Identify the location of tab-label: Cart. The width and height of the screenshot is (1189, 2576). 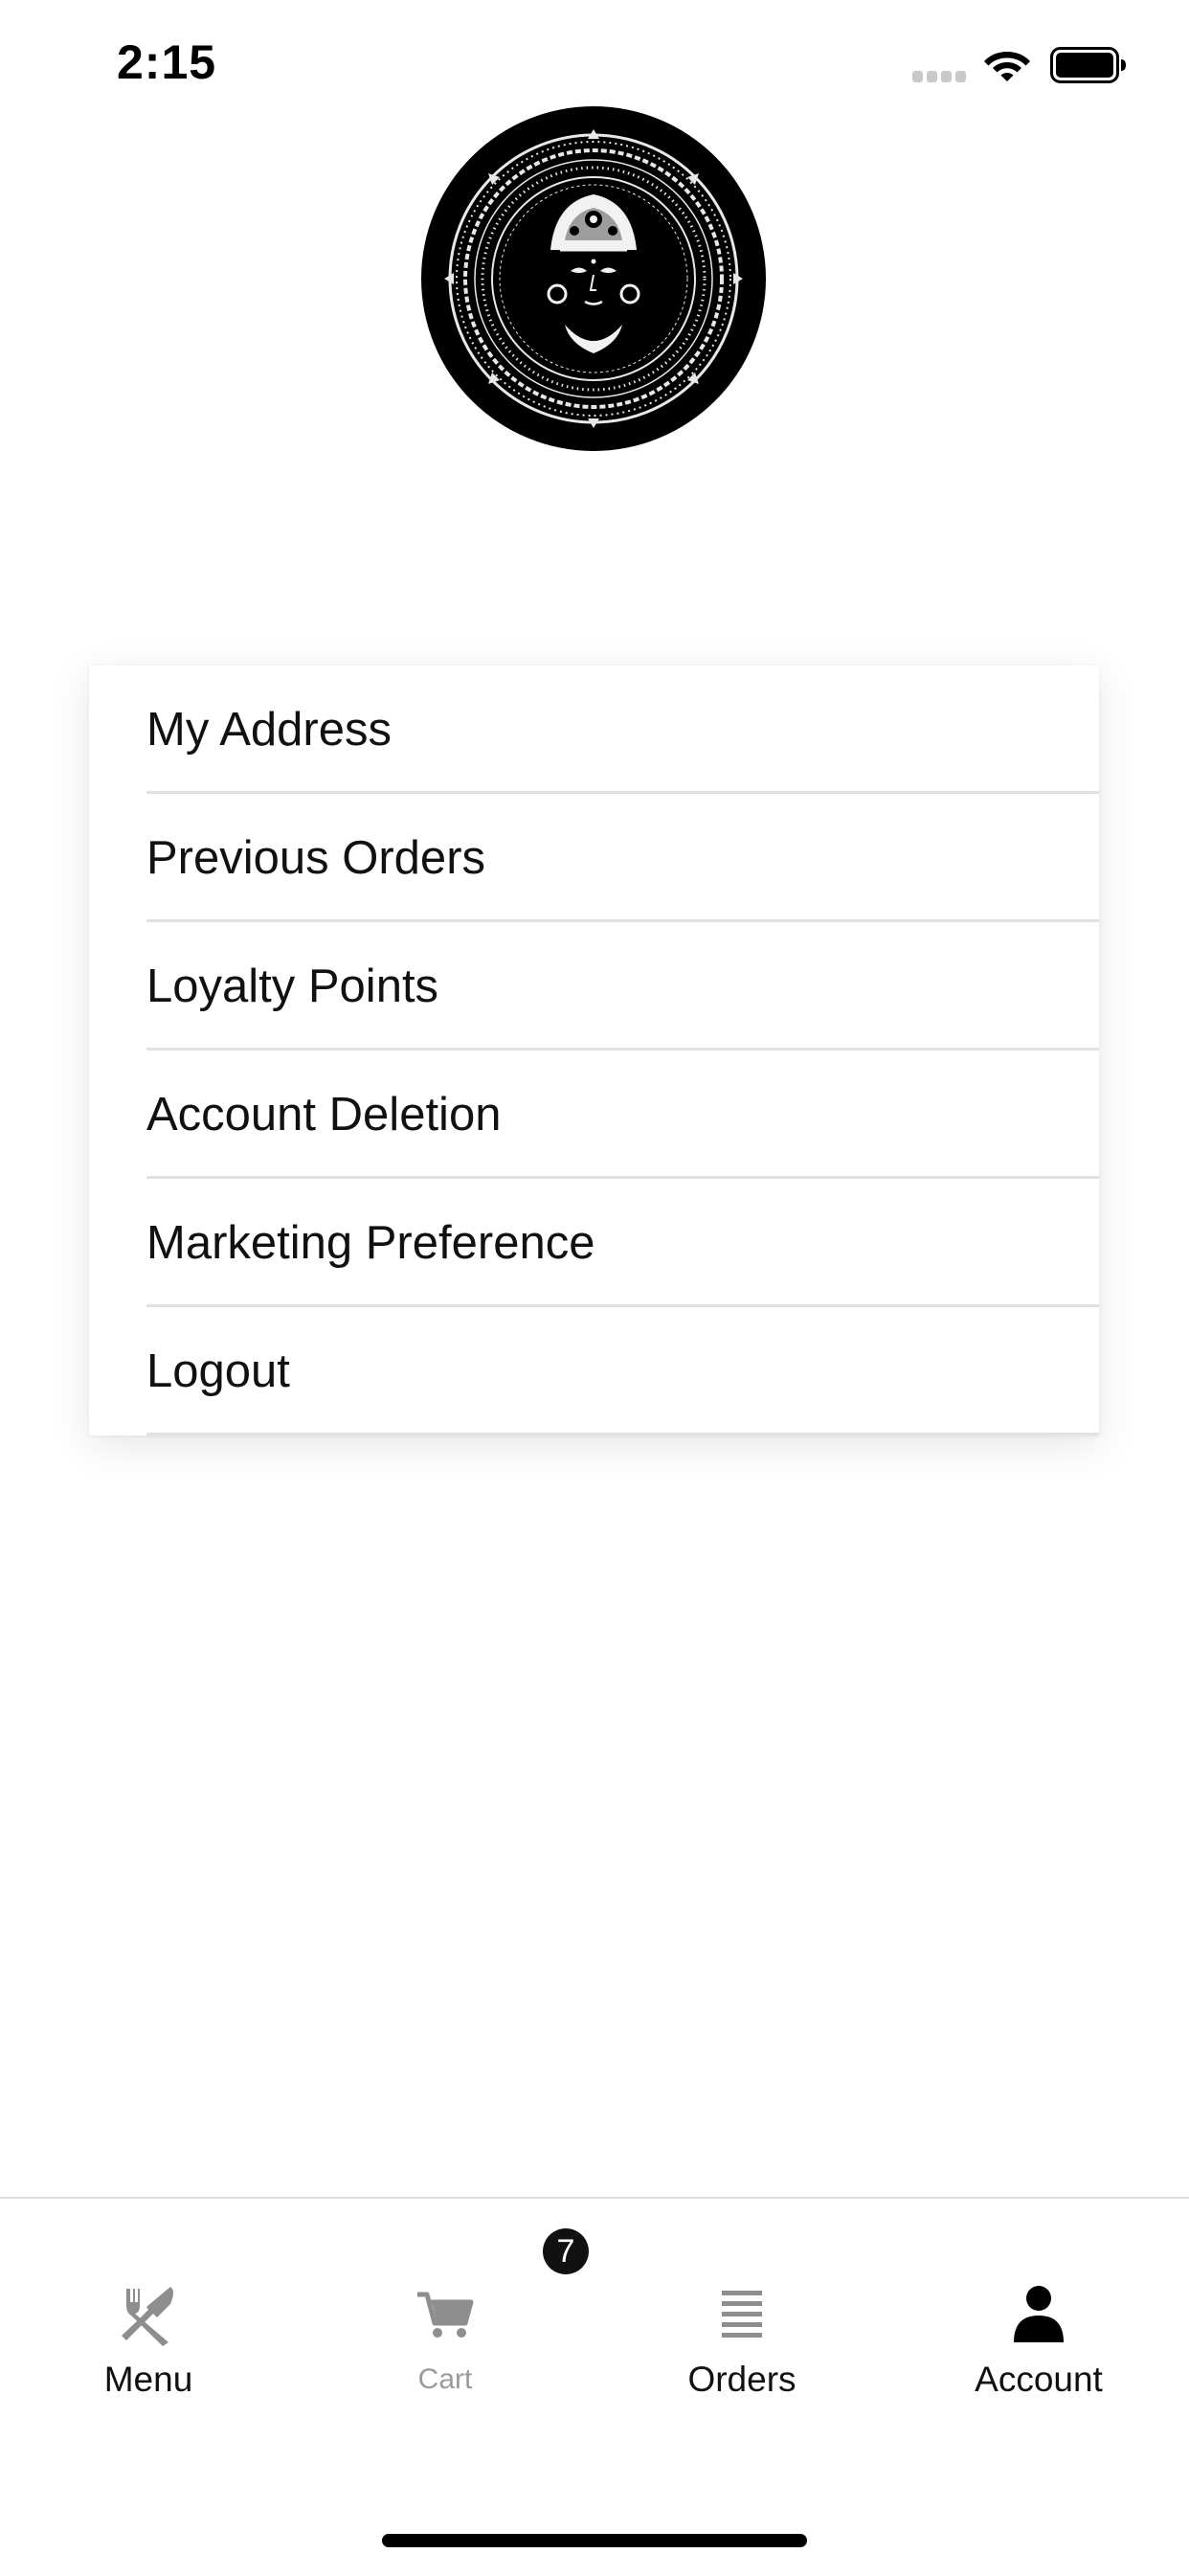
(445, 2379).